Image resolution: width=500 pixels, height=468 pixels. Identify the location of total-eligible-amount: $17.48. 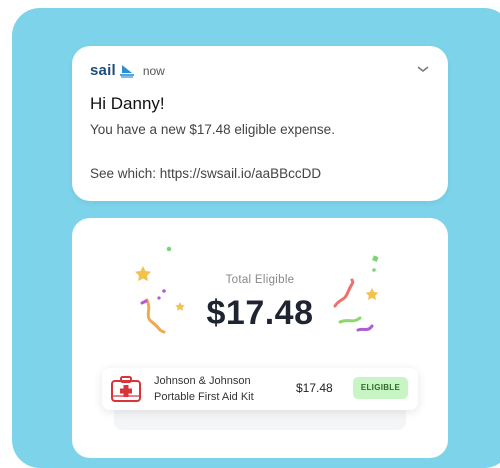
(260, 313).